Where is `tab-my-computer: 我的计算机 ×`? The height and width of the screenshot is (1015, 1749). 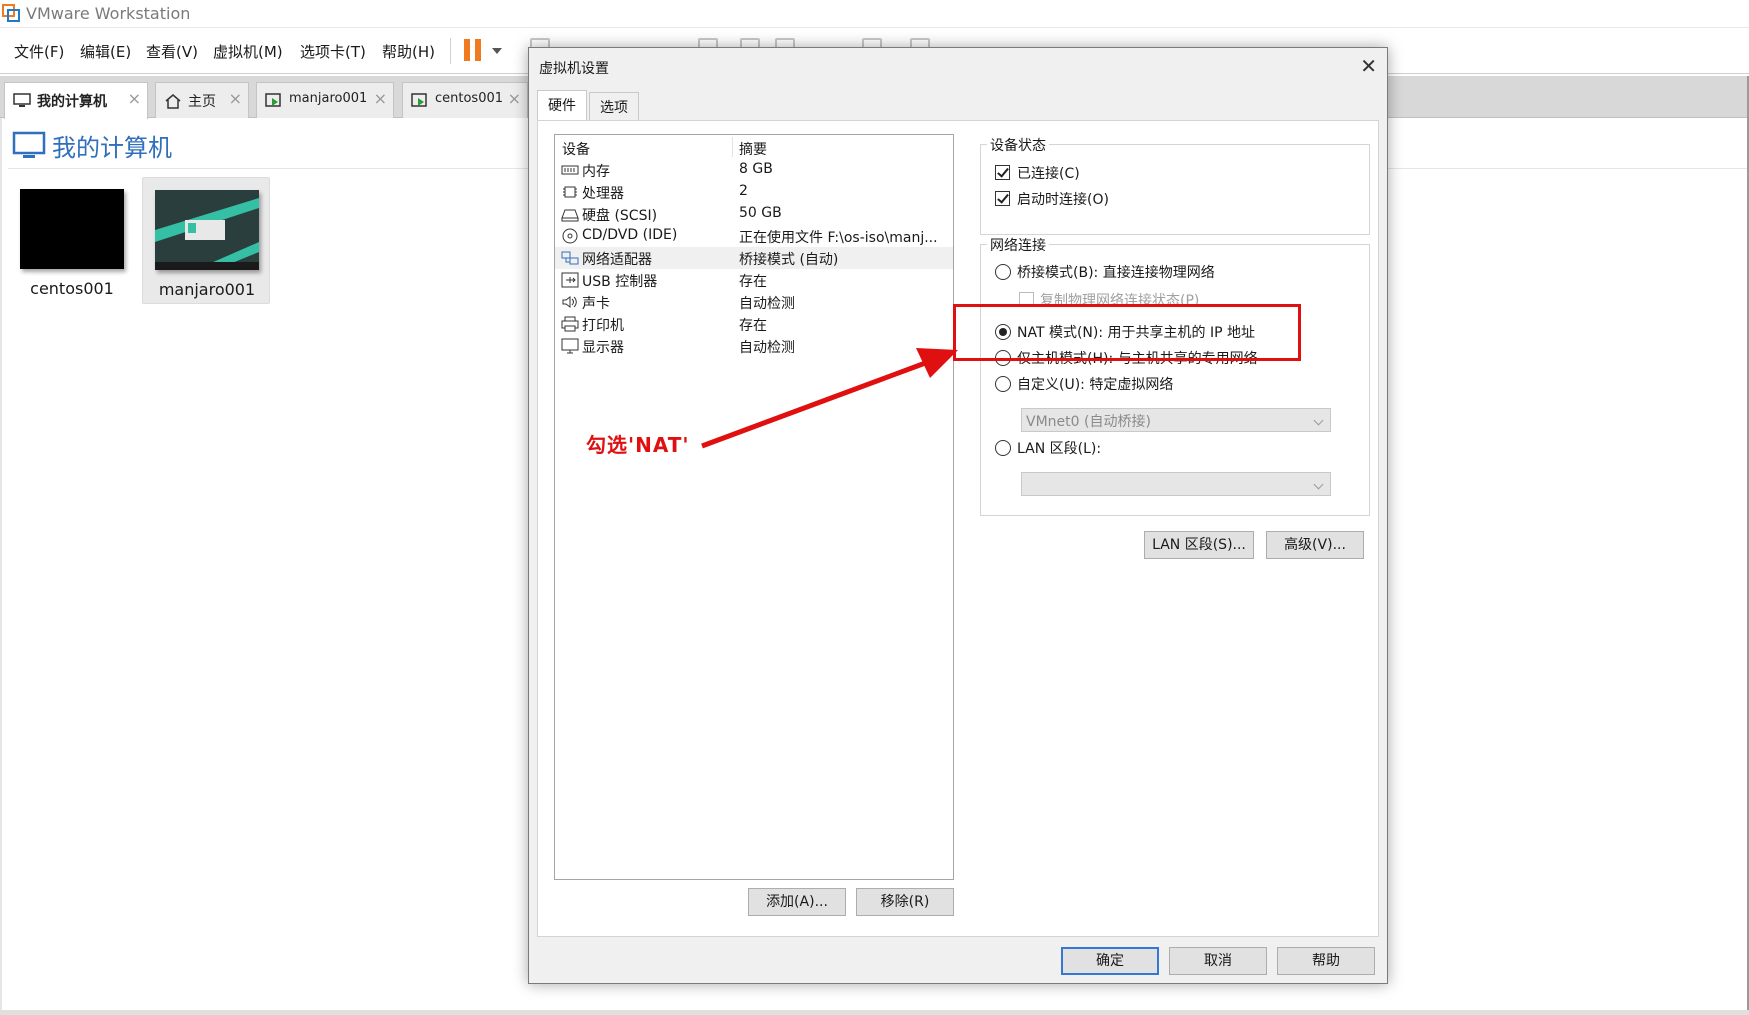
tab-my-computer: 我的计算机 × is located at coordinates (76, 100).